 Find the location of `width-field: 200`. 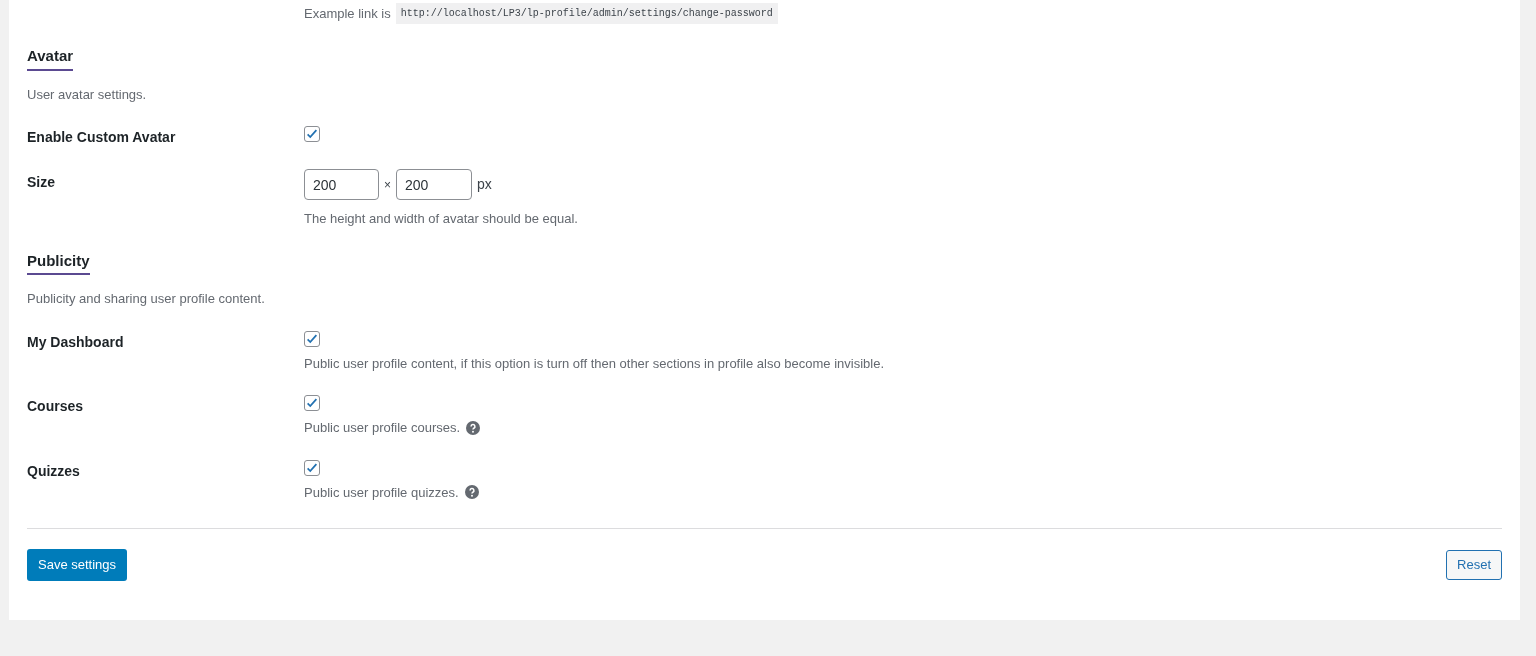

width-field: 200 is located at coordinates (341, 184).